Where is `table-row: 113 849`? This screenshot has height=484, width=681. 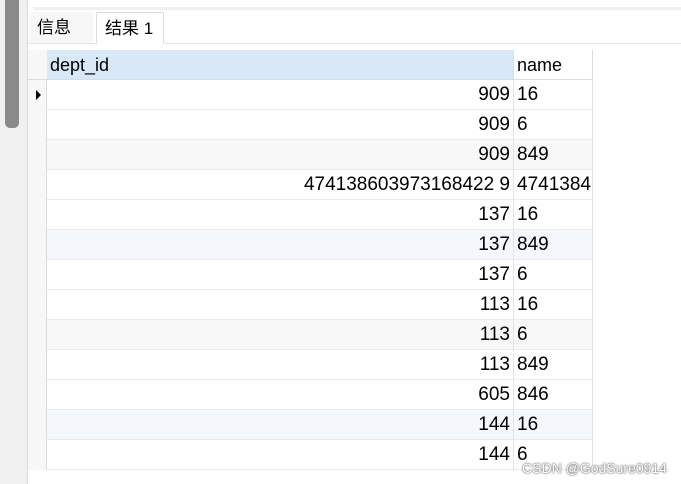
table-row: 113 849 is located at coordinates (310, 365).